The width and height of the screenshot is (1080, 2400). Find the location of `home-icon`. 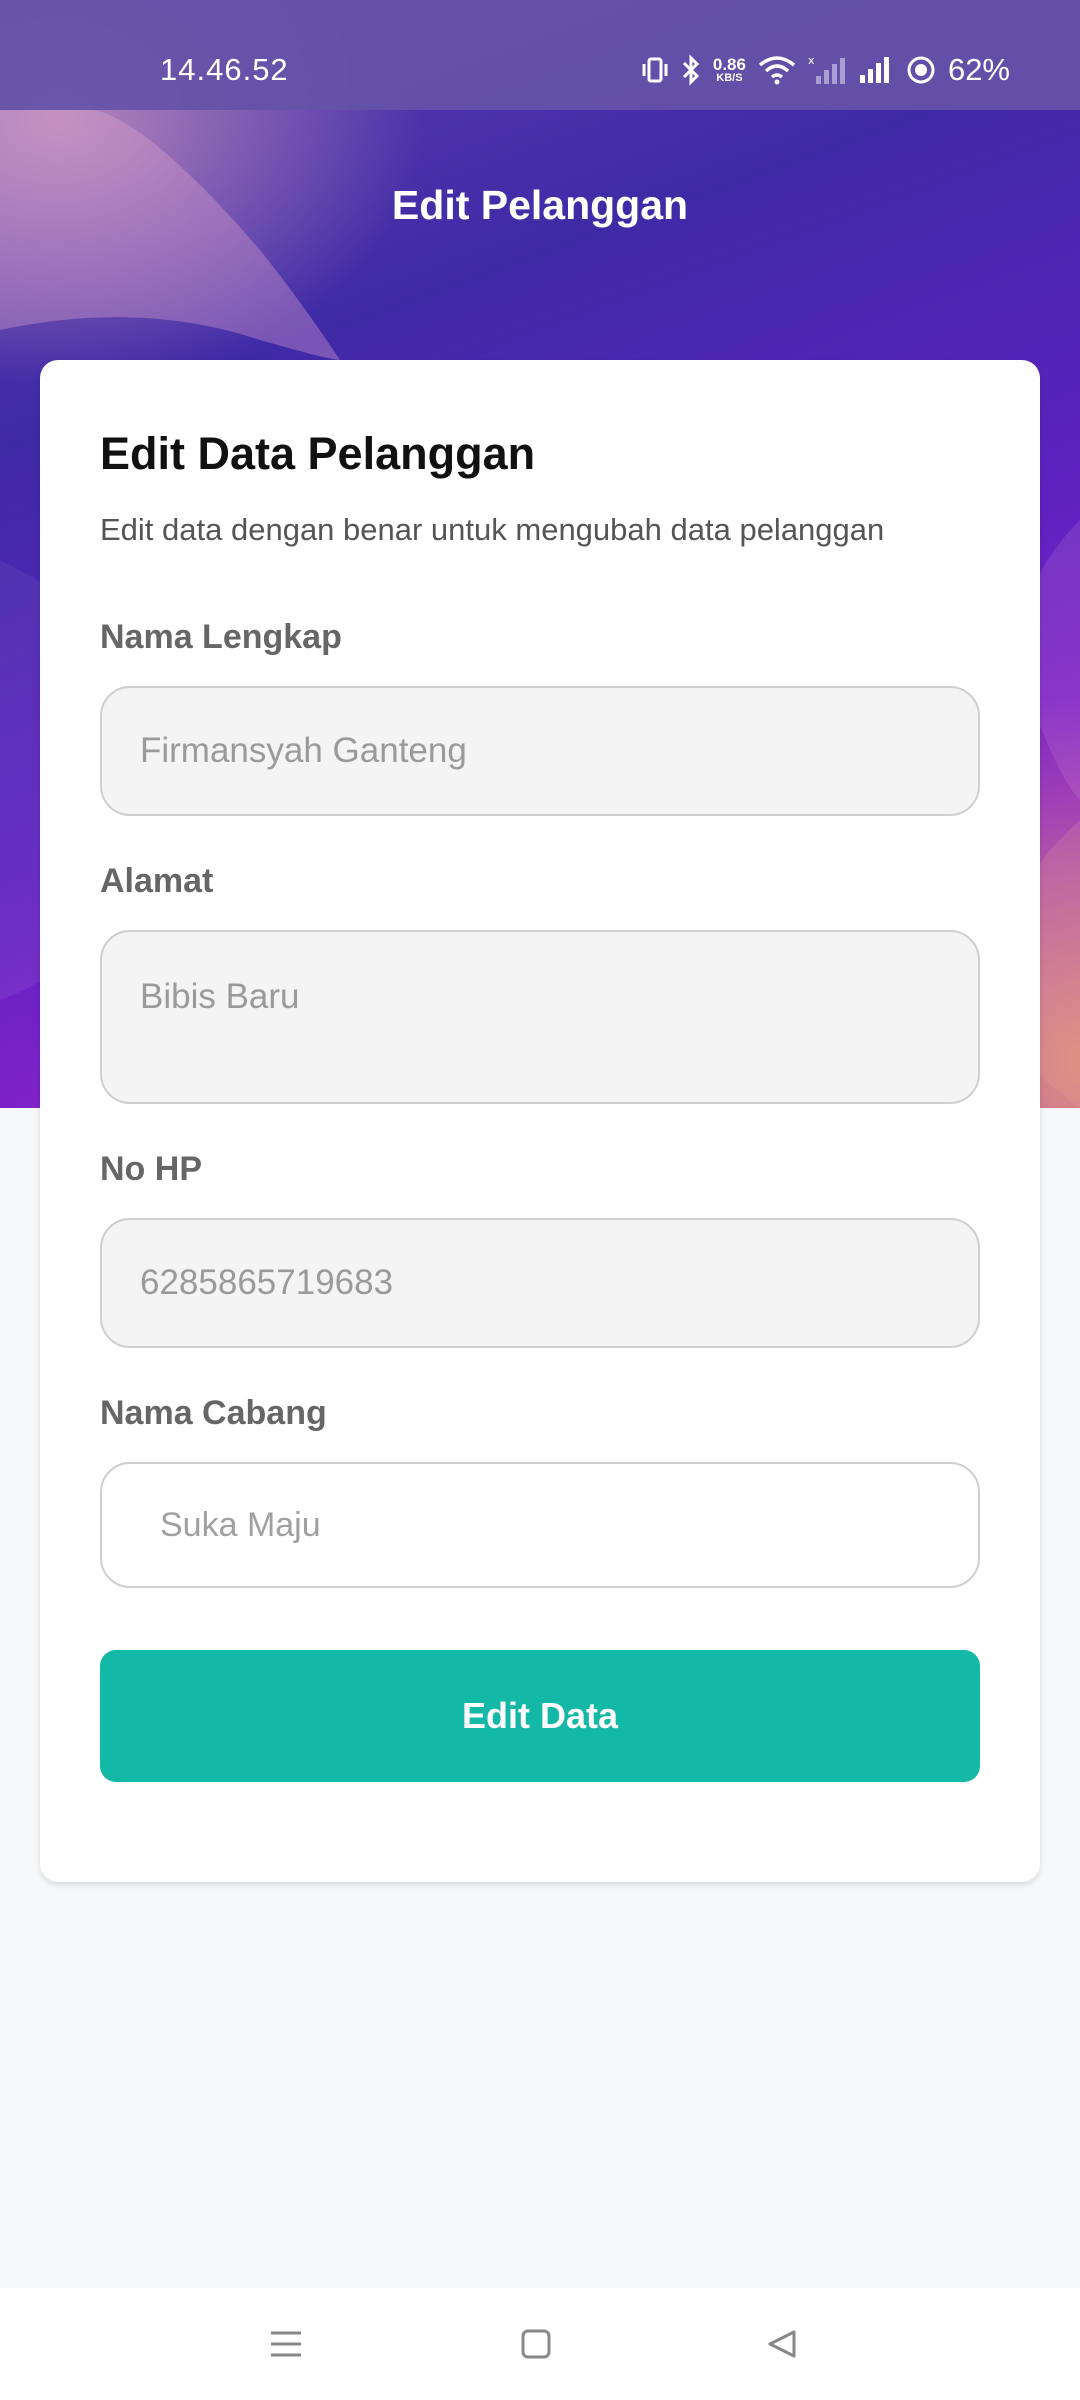

home-icon is located at coordinates (536, 2344).